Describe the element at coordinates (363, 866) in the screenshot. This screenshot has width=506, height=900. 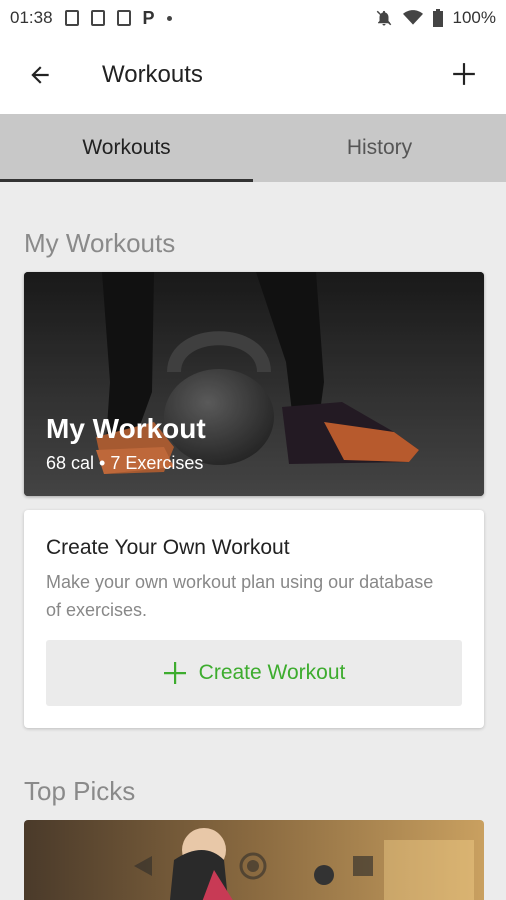
I see `nav-recents-icon` at that location.